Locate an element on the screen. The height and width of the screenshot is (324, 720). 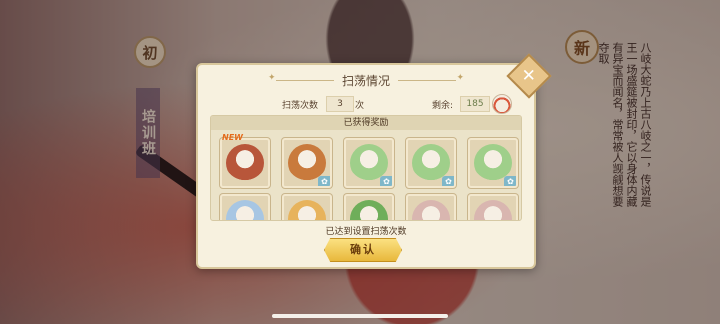
rewards-panel: 已获得奖励 NEW ✿ ✿ ✿ ✿ is located at coordinates (366, 168).